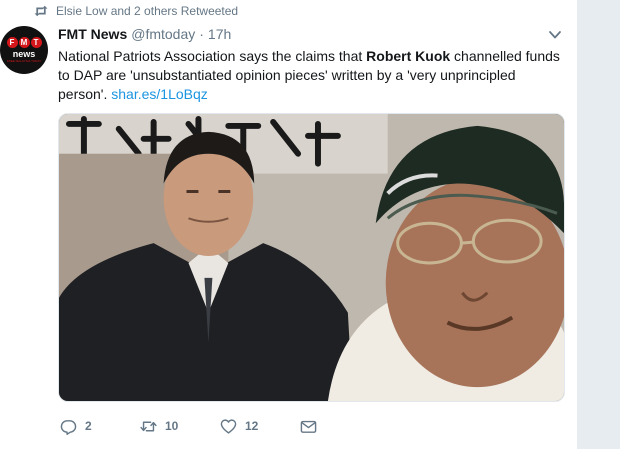  What do you see at coordinates (68, 427) in the screenshot?
I see `reply-icon` at bounding box center [68, 427].